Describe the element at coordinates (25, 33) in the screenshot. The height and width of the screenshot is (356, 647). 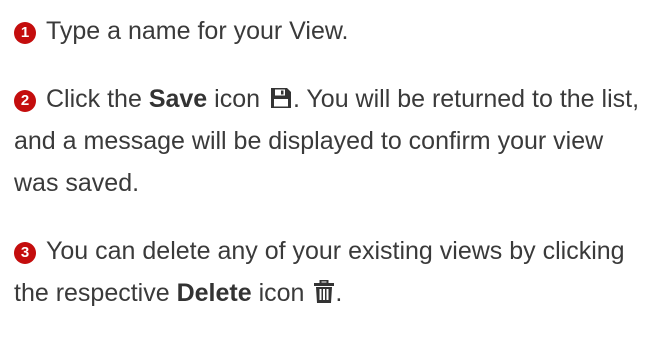
I see `step-number-badge: 1` at that location.